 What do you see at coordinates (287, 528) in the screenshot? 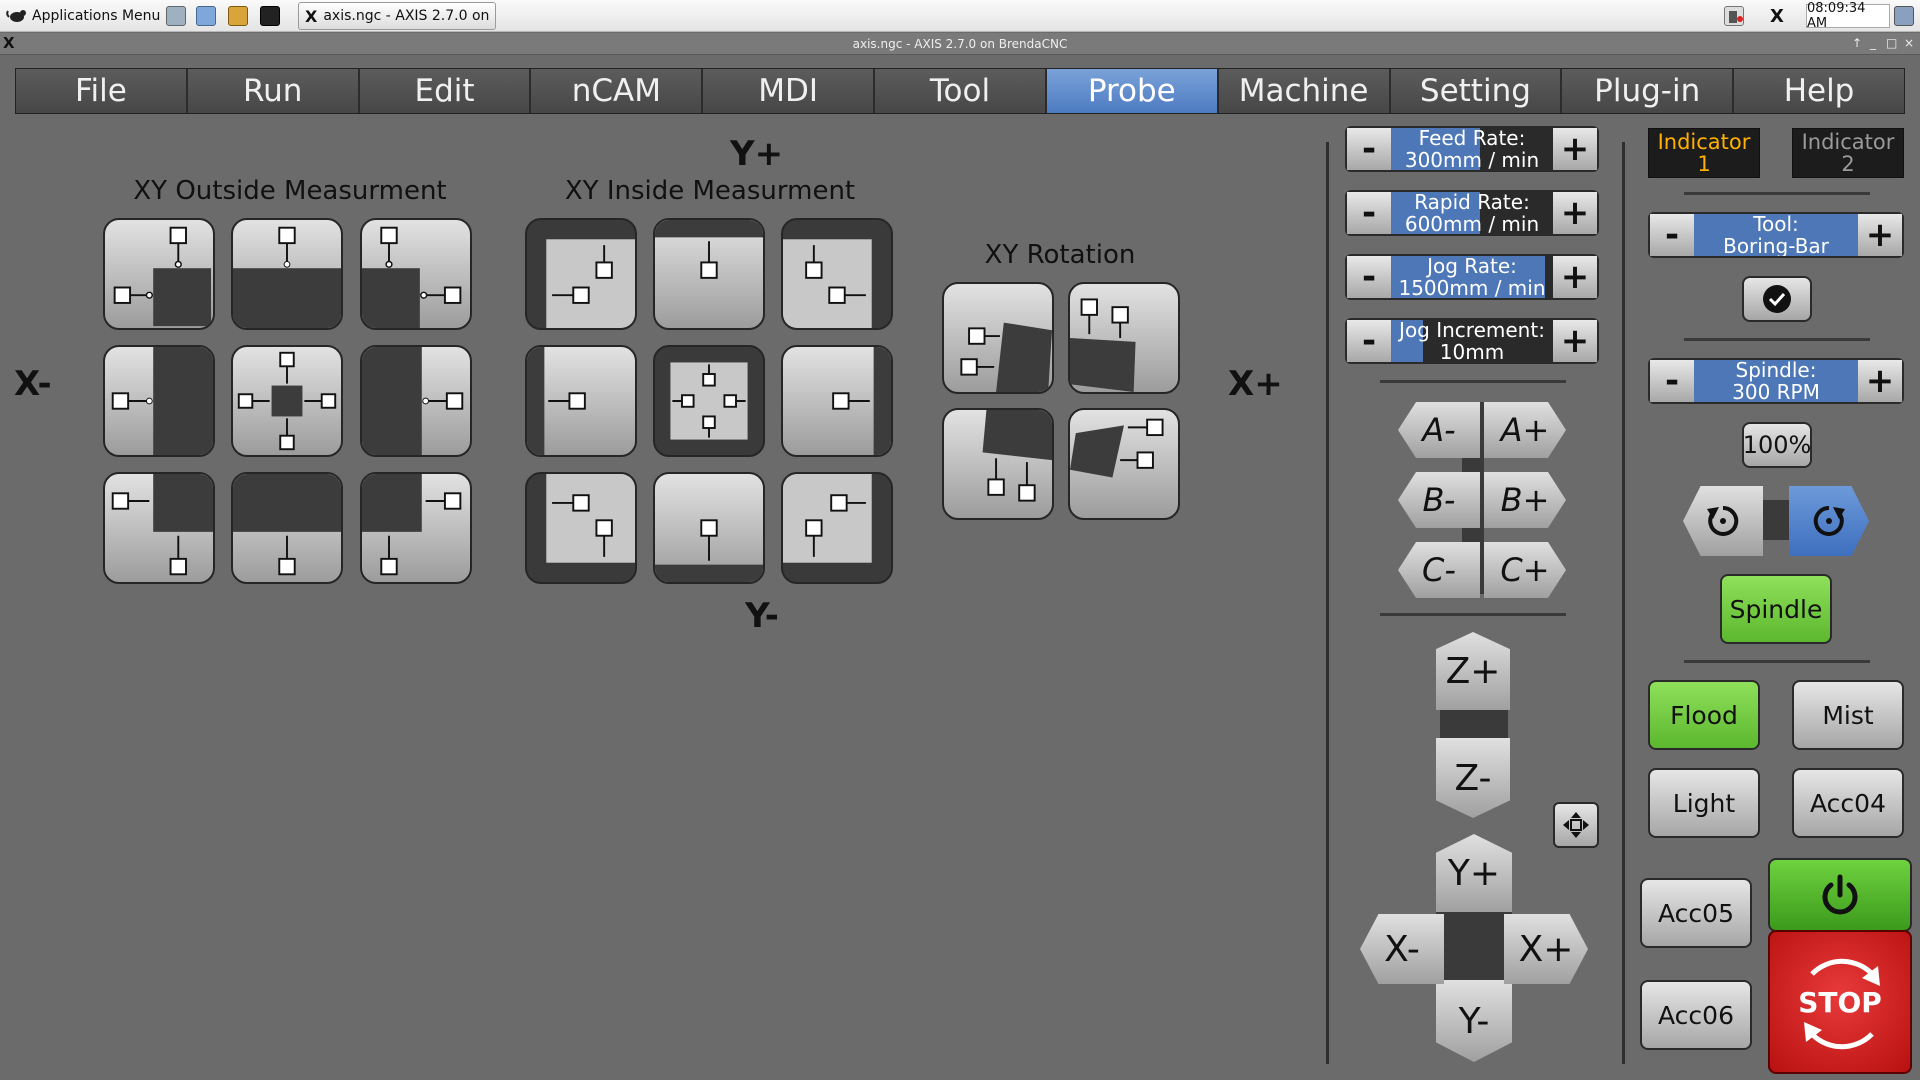
I see `outside-bottom-probe-button` at bounding box center [287, 528].